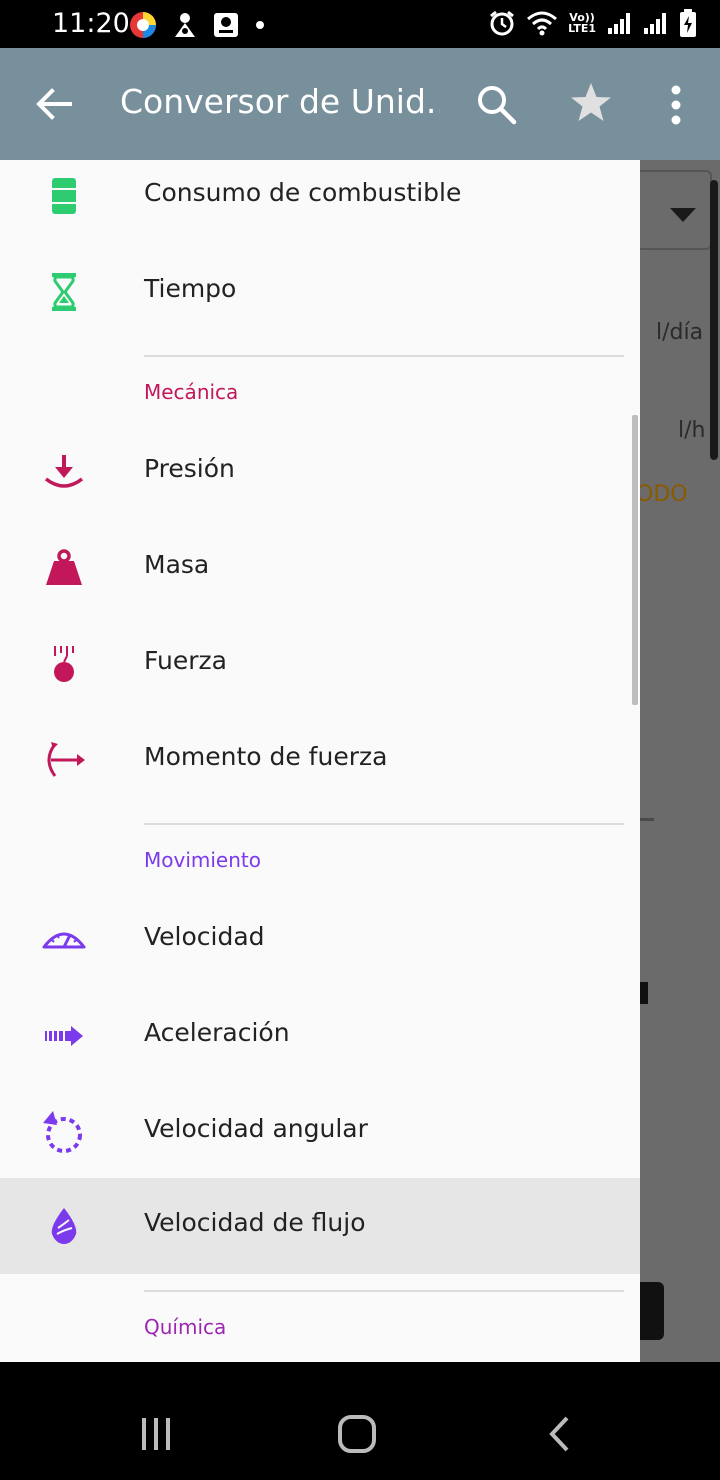 The height and width of the screenshot is (1480, 720). I want to click on home-icon, so click(357, 1434).